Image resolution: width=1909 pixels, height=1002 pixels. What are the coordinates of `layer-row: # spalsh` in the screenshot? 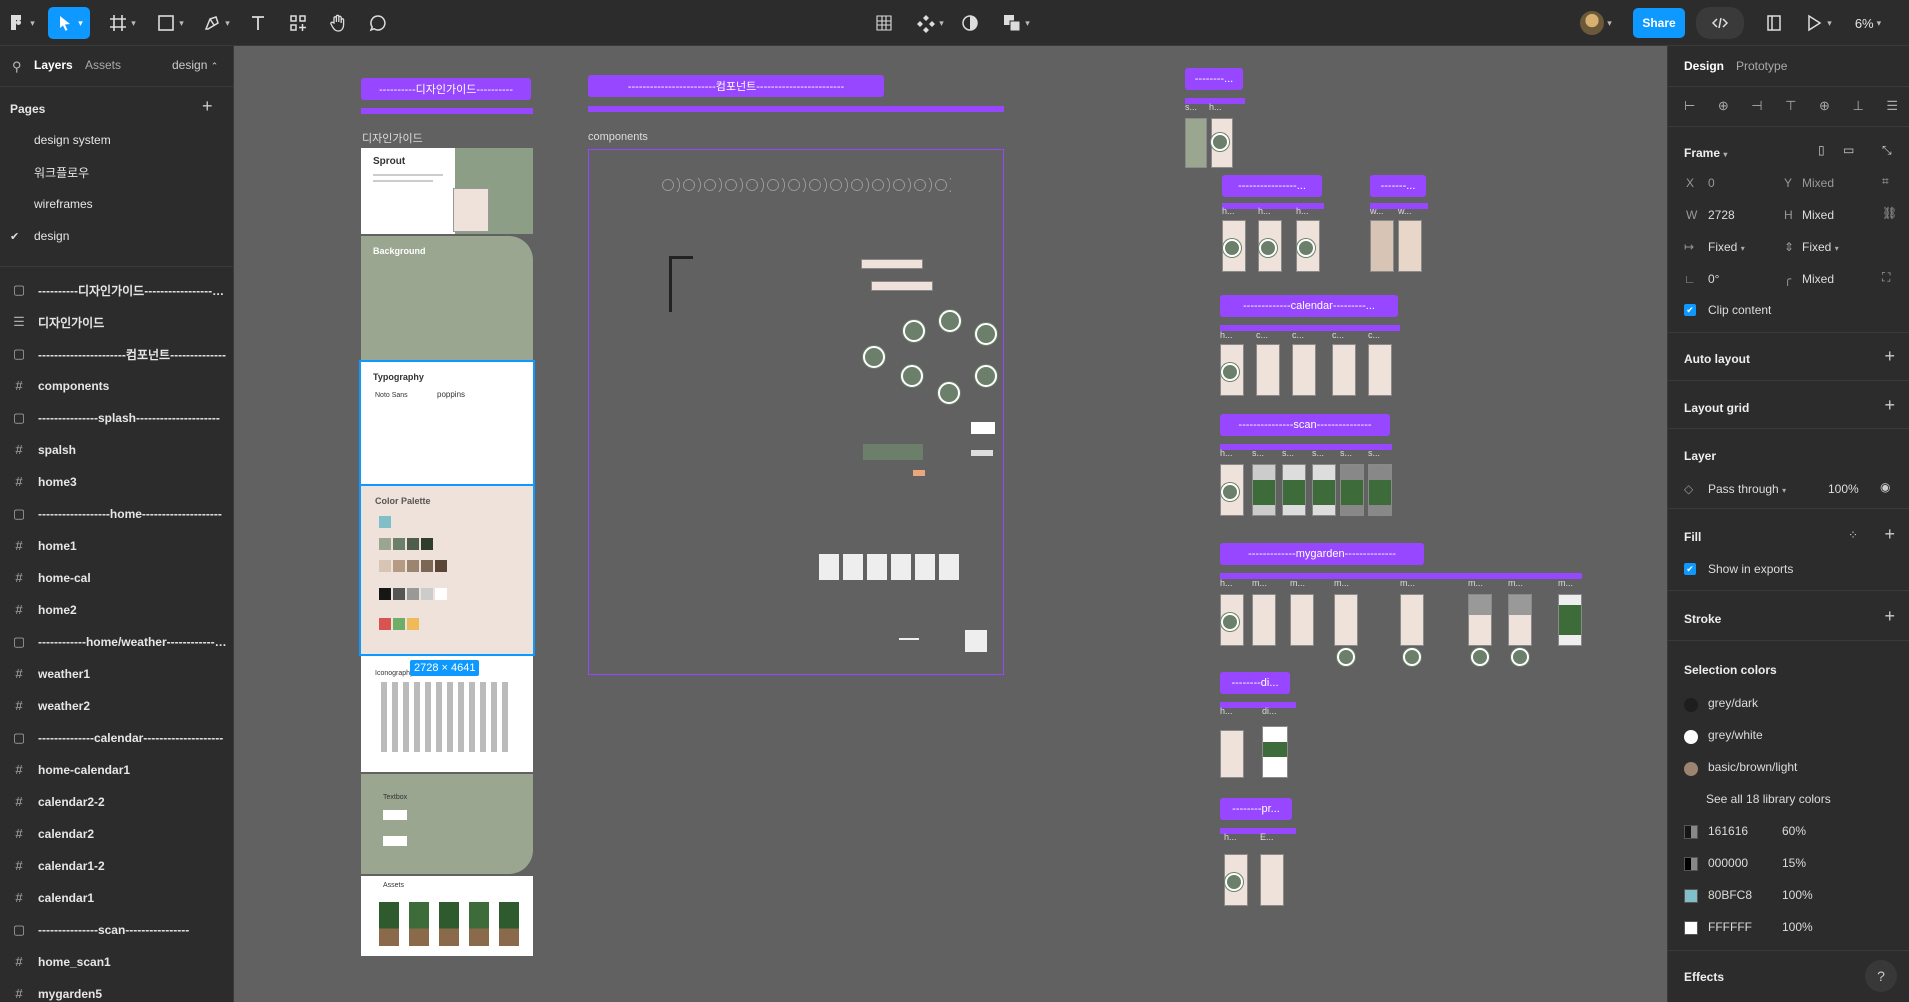 It's located at (116, 450).